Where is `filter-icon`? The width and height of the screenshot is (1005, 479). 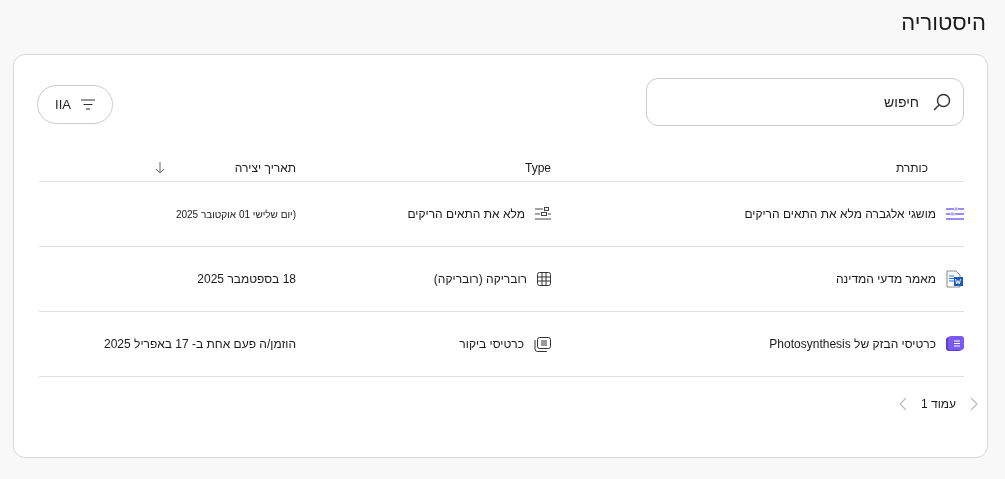
filter-icon is located at coordinates (87, 104).